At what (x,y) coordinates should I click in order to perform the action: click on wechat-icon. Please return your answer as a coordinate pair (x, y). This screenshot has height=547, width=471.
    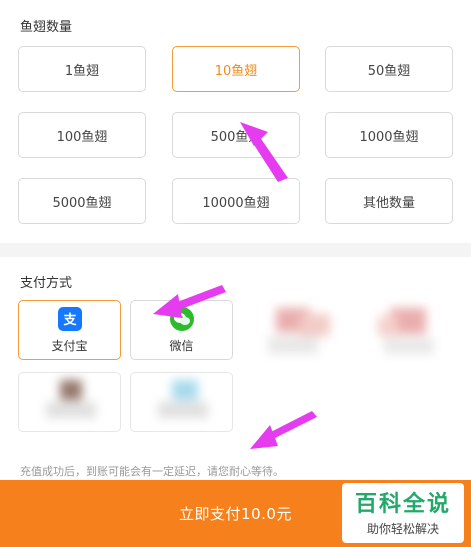
    Looking at the image, I should click on (181, 318).